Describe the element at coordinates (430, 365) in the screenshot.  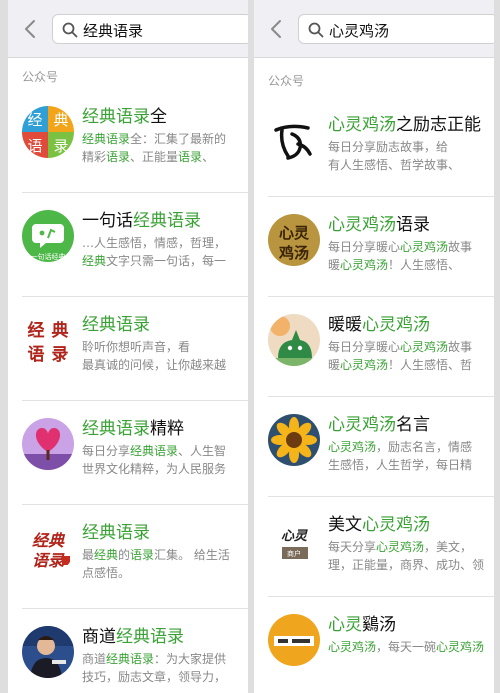
I see `description-text: ！人生感悟、哲` at that location.